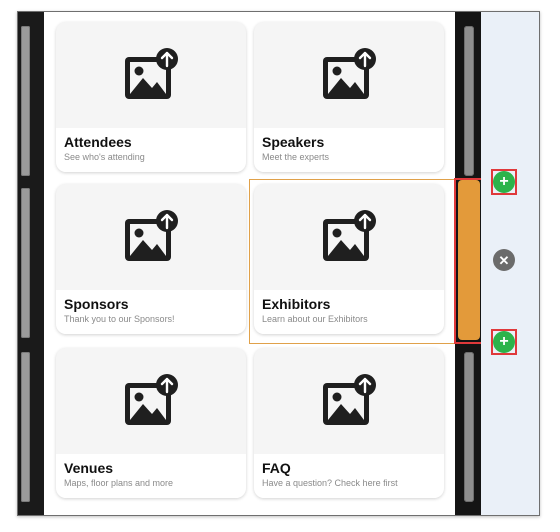  Describe the element at coordinates (276, 468) in the screenshot. I see `tile-title: FAQ` at that location.